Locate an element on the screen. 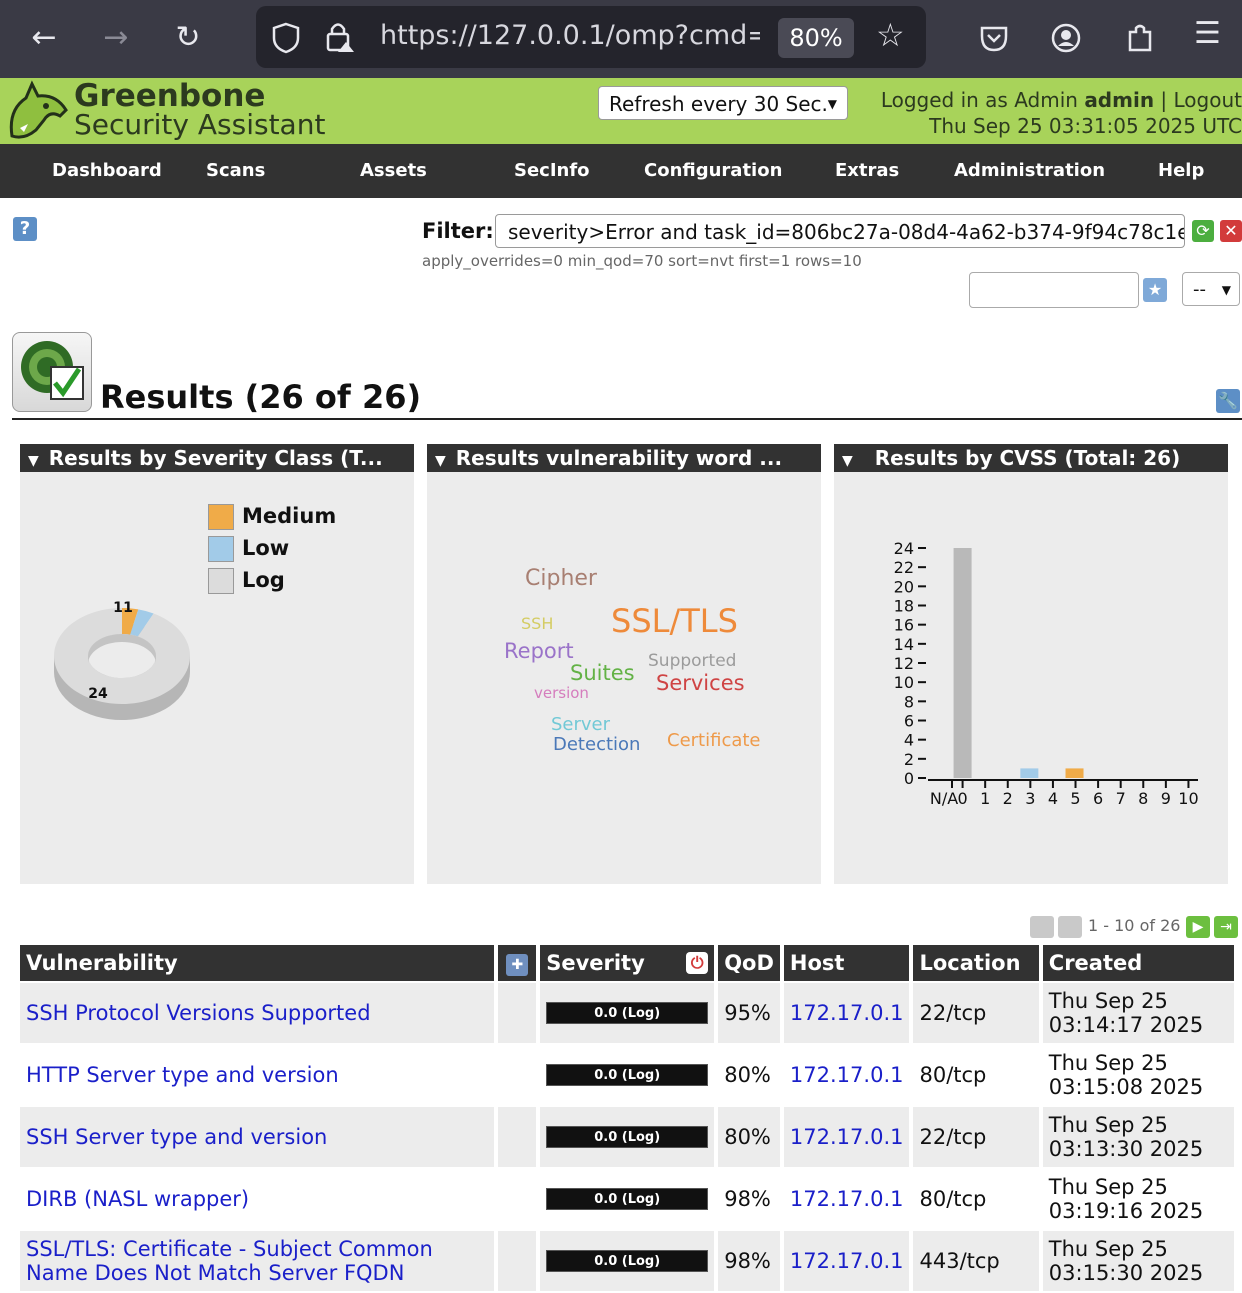  col-vulnerability: Vulnerability is located at coordinates (257, 963).